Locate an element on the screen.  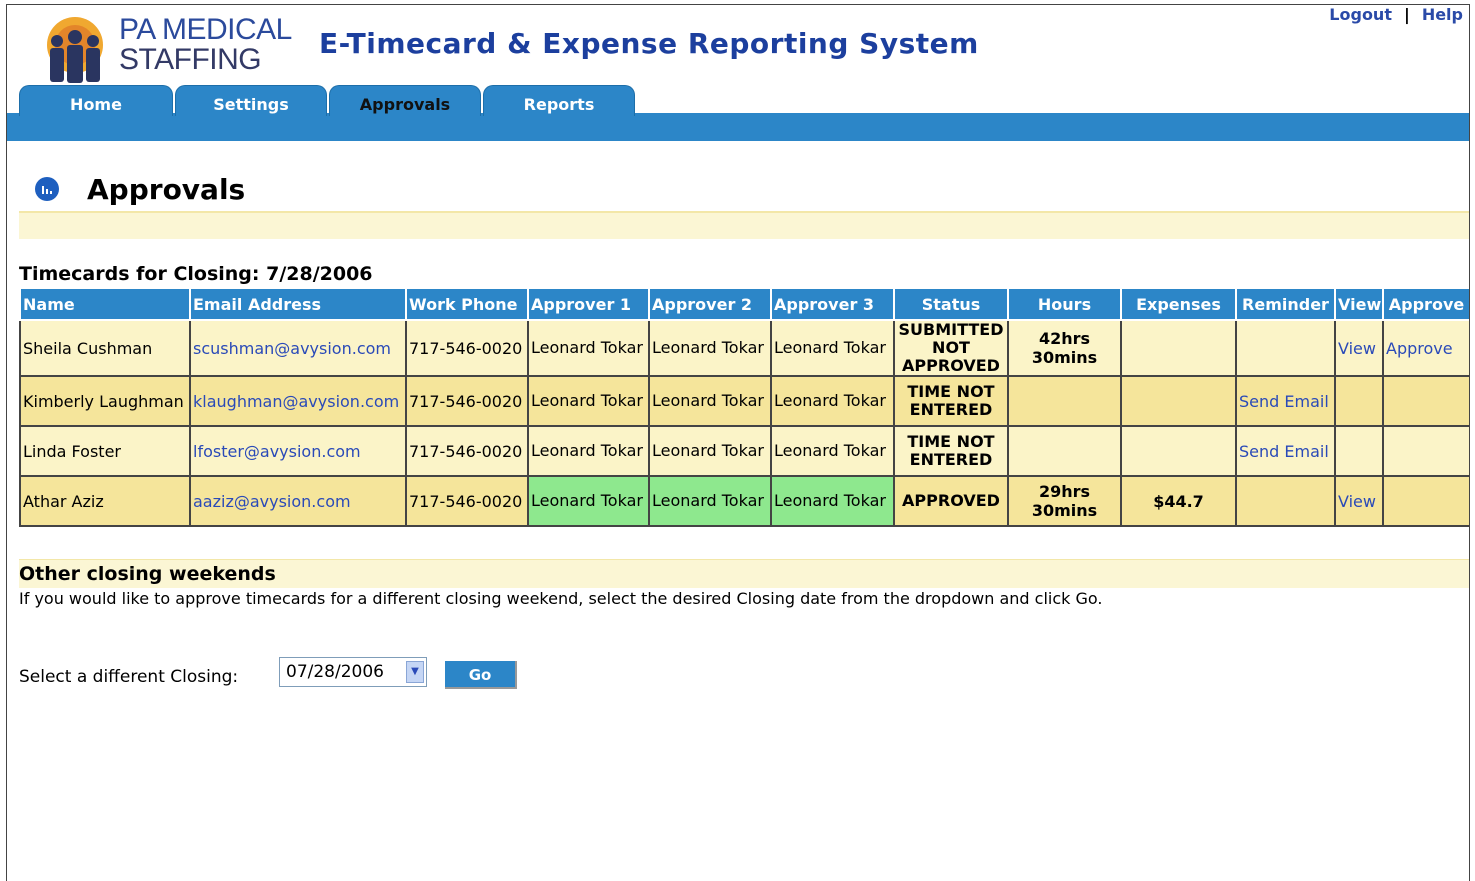
logout-link: Logout is located at coordinates (1360, 14).